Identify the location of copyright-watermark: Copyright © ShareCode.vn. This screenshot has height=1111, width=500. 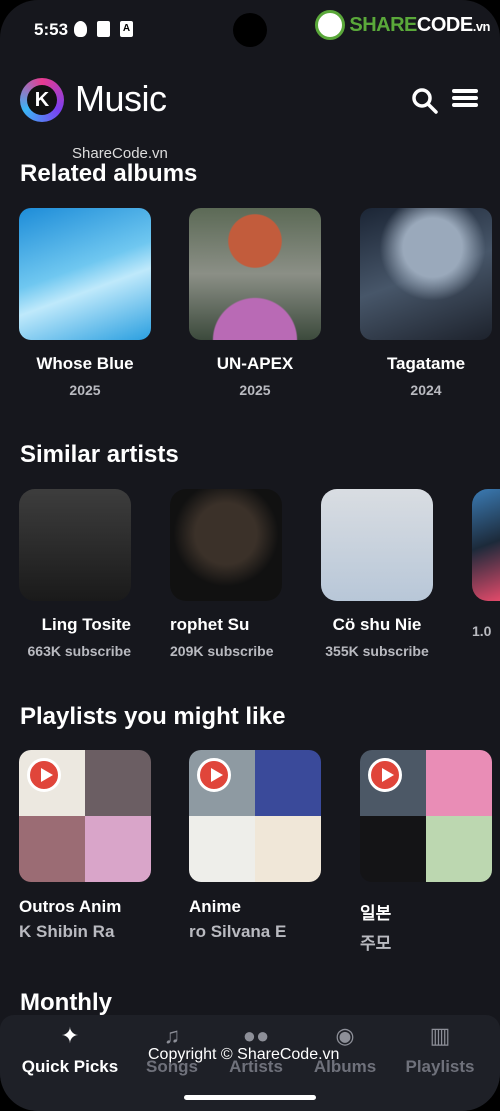
(244, 1054).